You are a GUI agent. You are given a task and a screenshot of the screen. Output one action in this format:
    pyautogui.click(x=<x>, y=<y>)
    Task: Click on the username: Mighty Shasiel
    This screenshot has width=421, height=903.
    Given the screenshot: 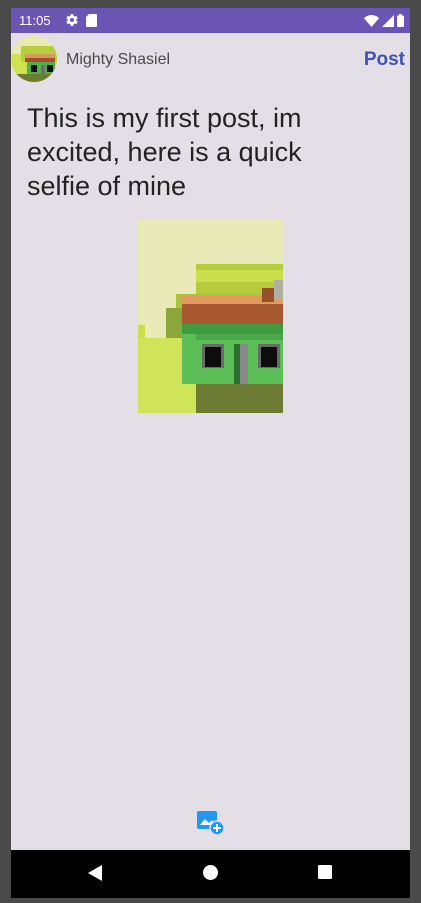 What is the action you would take?
    pyautogui.click(x=118, y=59)
    